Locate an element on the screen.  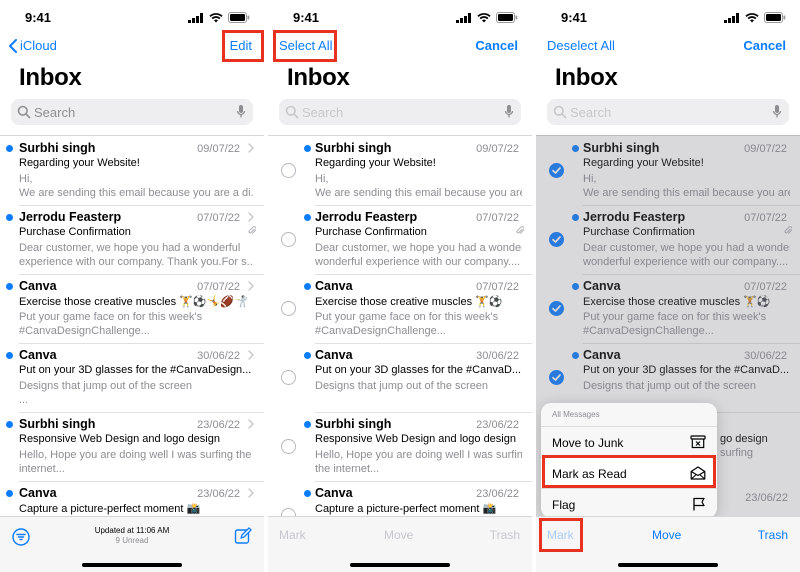
menu-item-label: Flag is located at coordinates (564, 505).